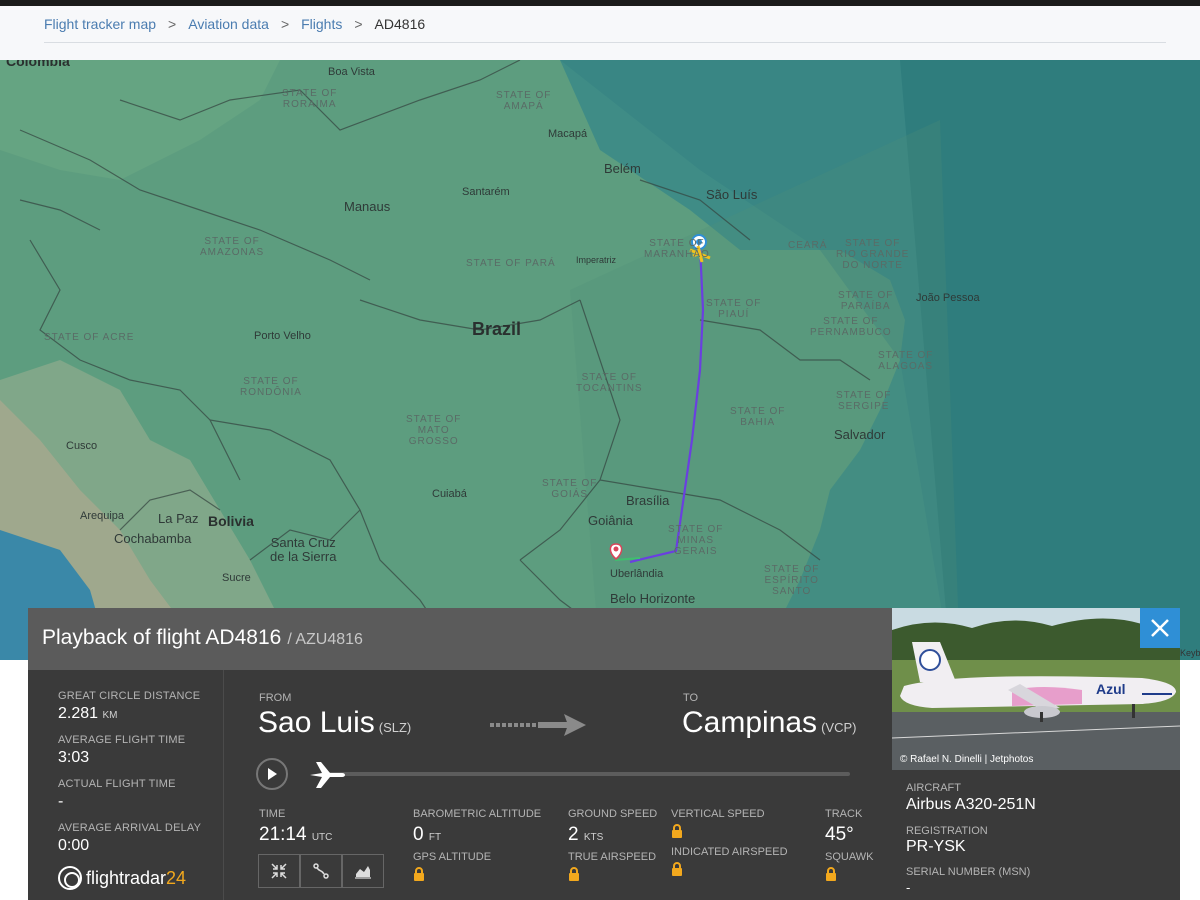  What do you see at coordinates (486, 192) in the screenshot?
I see `map-label-city: Santarém` at bounding box center [486, 192].